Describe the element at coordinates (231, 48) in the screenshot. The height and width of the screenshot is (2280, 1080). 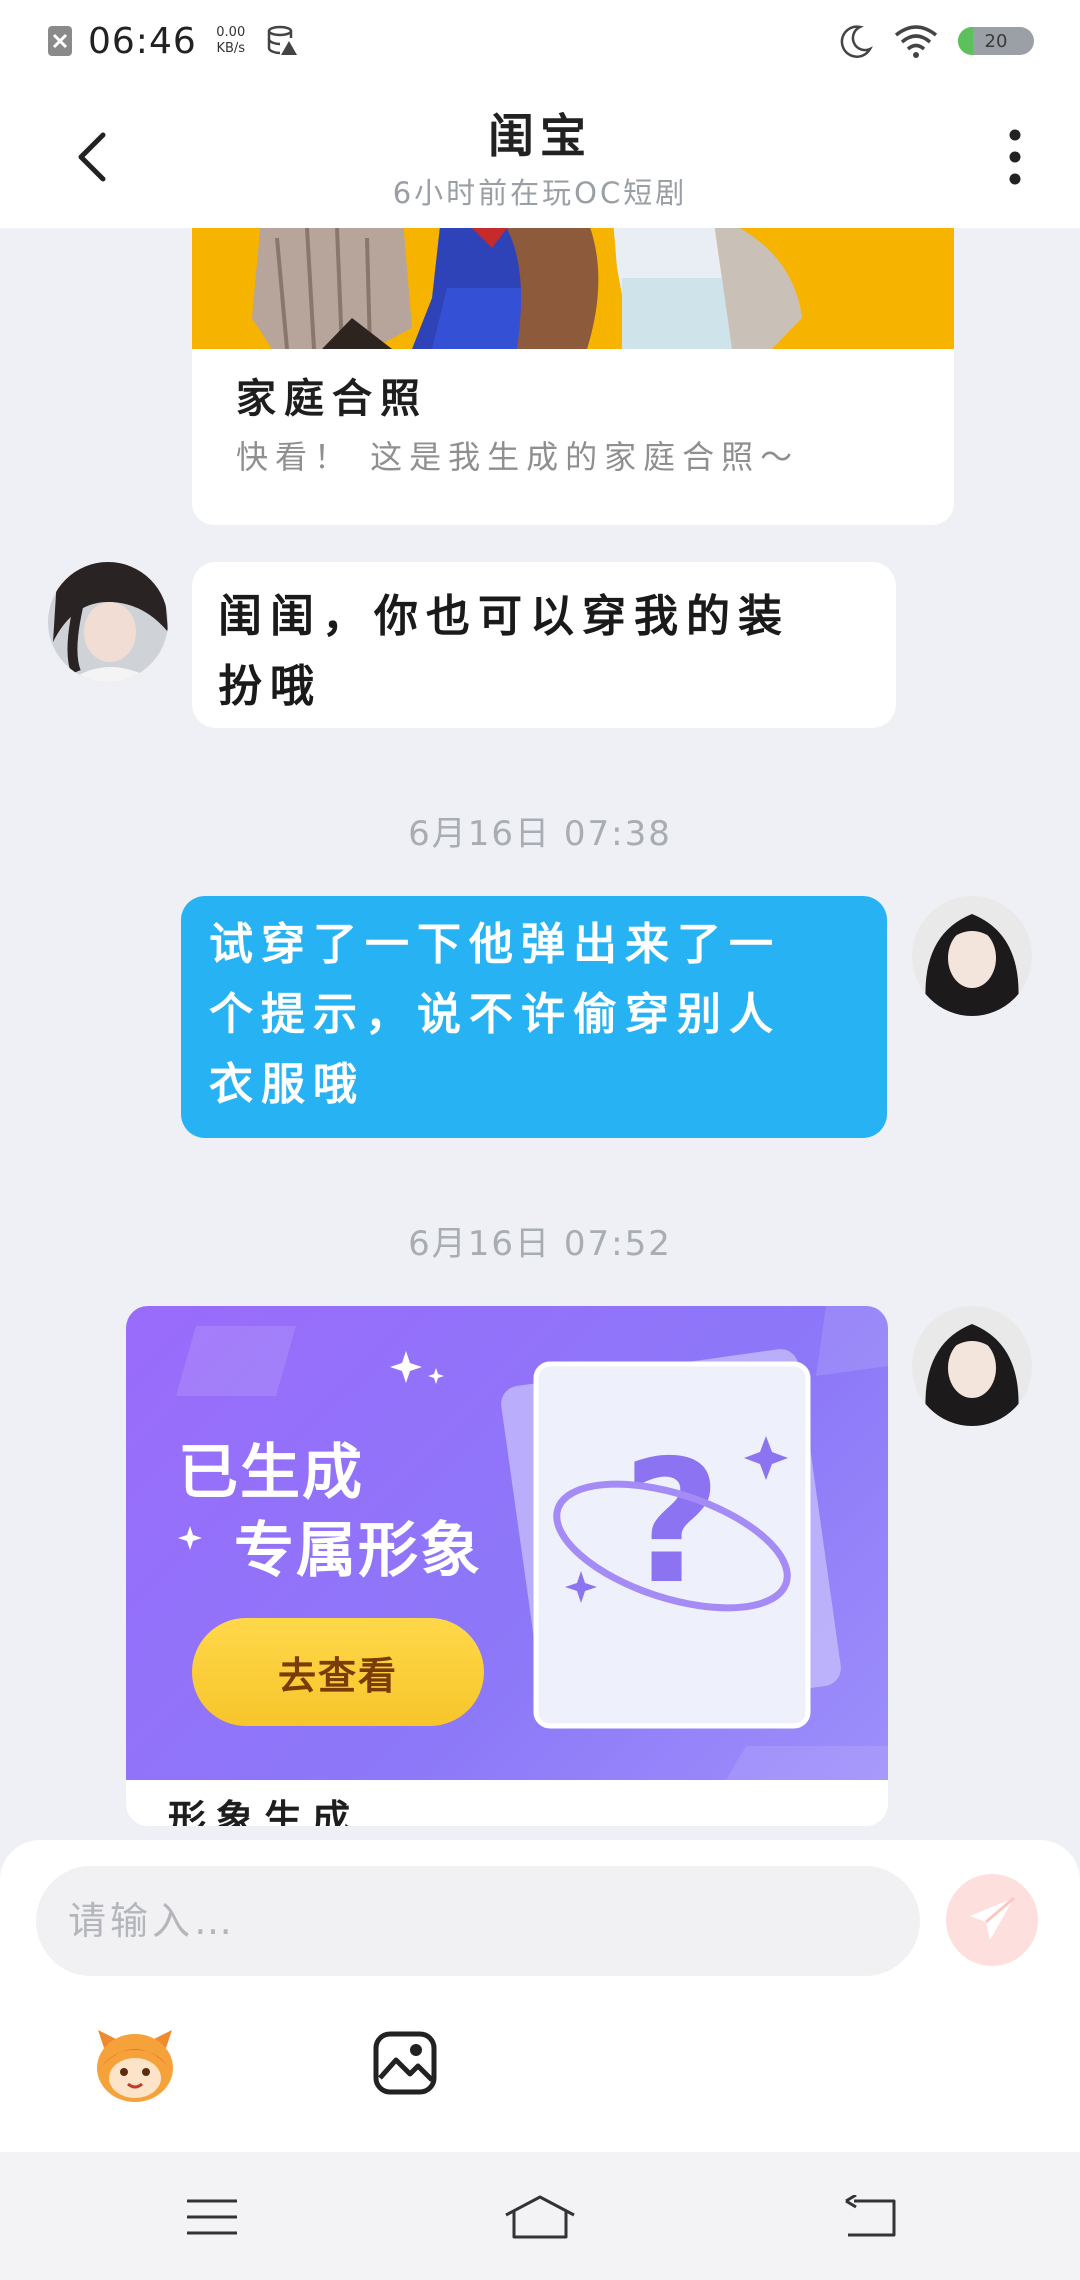
I see `network-rate-unit: KB/s` at that location.